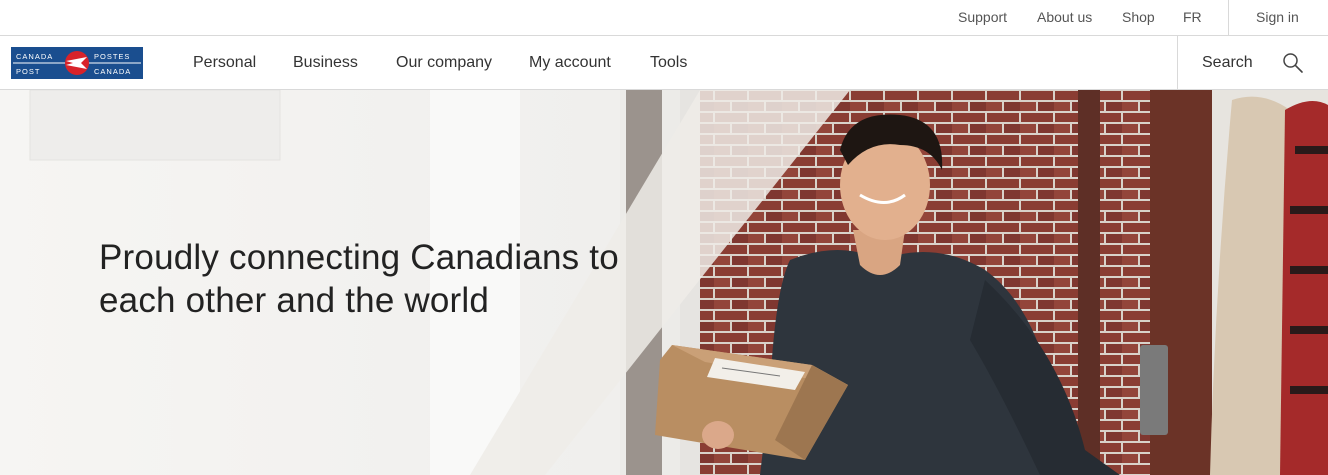 The width and height of the screenshot is (1328, 475). Describe the element at coordinates (664, 18) in the screenshot. I see `utility-bar: Support About us Shop FR Sign in` at that location.